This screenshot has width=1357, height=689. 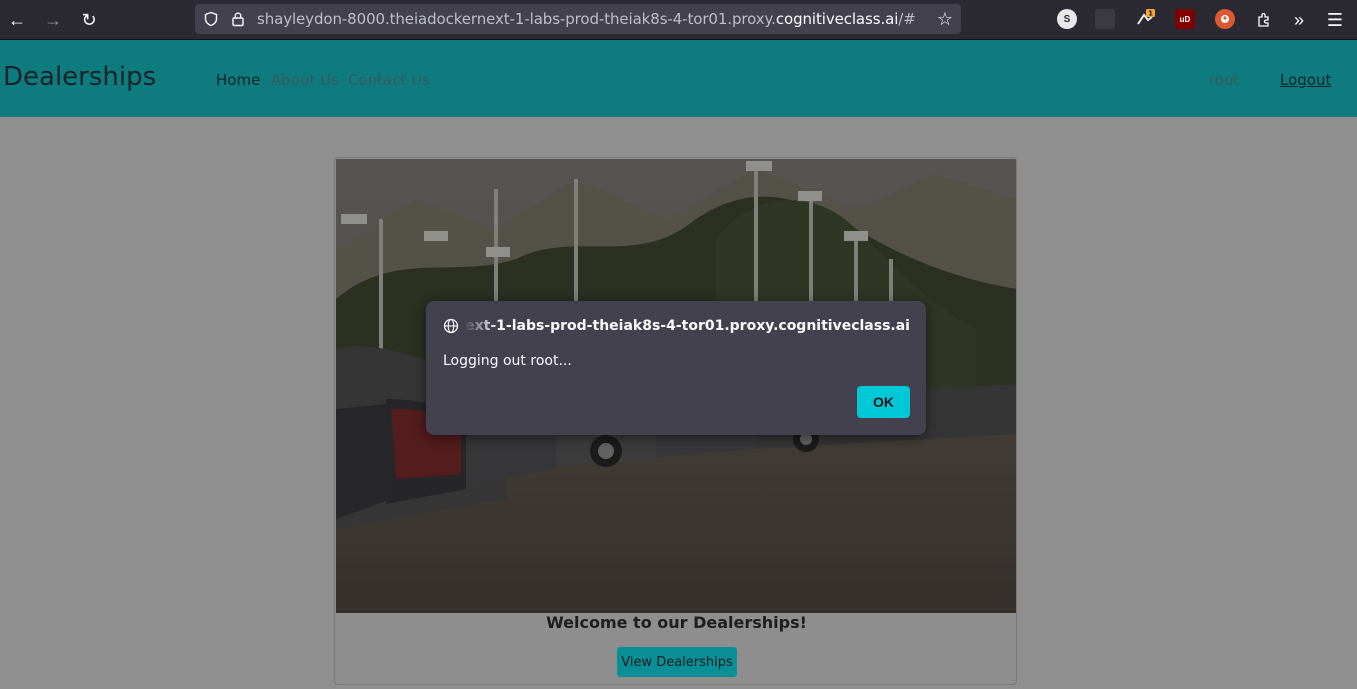 What do you see at coordinates (1067, 19) in the screenshot?
I see `s-extension-icon: S` at bounding box center [1067, 19].